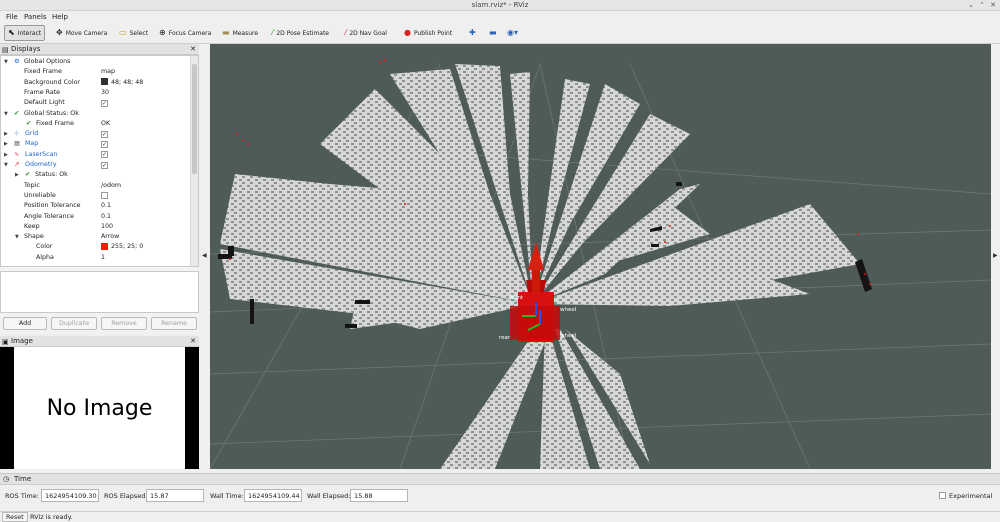 The height and width of the screenshot is (522, 1000). I want to click on wall-elapsed-field: 15.88, so click(379, 495).